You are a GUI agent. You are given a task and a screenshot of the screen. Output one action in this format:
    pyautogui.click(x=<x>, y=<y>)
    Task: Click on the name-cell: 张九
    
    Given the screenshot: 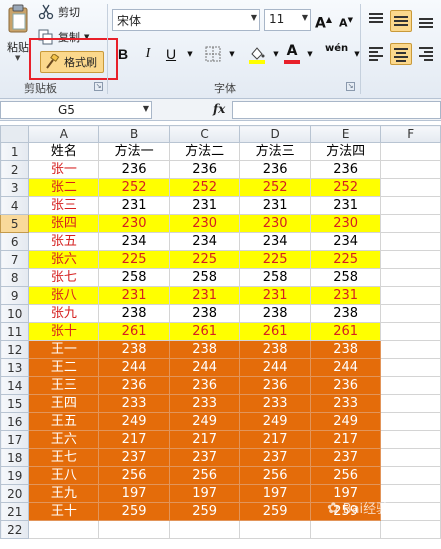 What is the action you would take?
    pyautogui.click(x=64, y=313)
    